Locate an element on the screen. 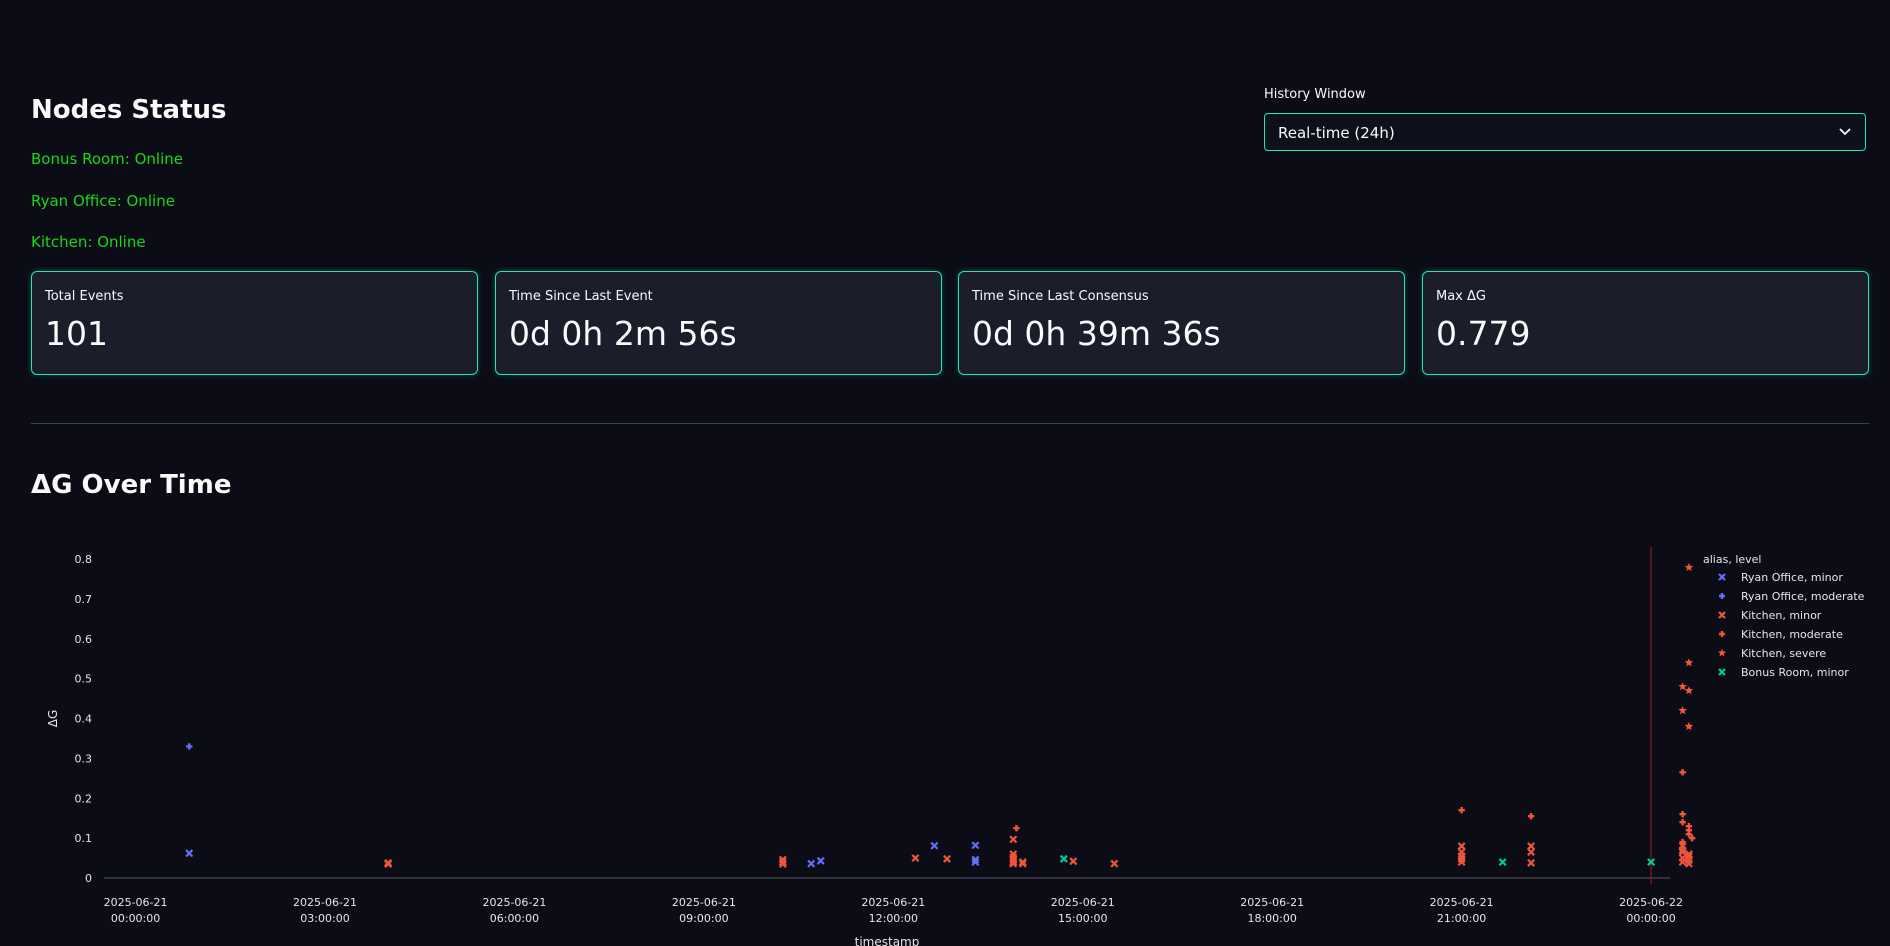  legend-item-label: Kitchen, severe is located at coordinates (1783, 653).